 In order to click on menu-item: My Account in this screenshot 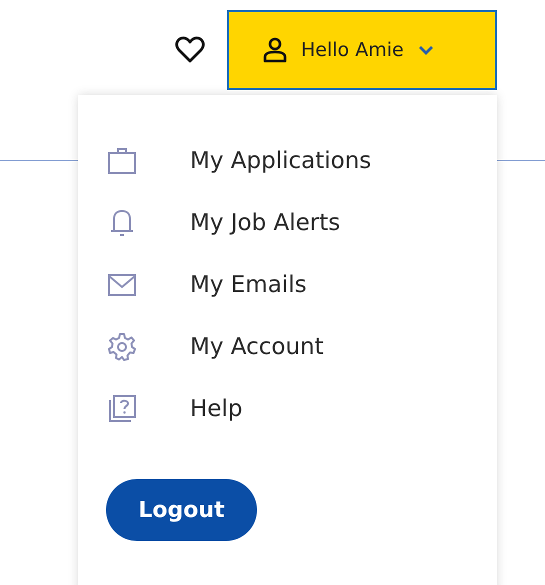, I will do `click(257, 347)`.